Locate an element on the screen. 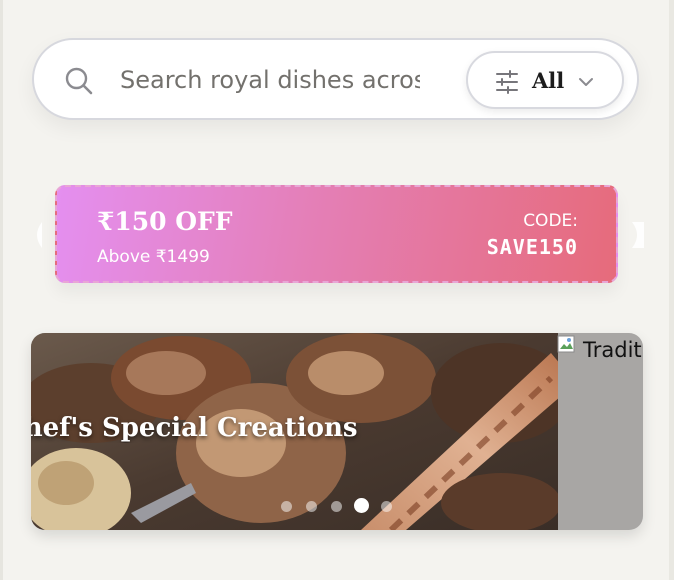  banner-title-text: Chef's Special Creations is located at coordinates (194, 428).